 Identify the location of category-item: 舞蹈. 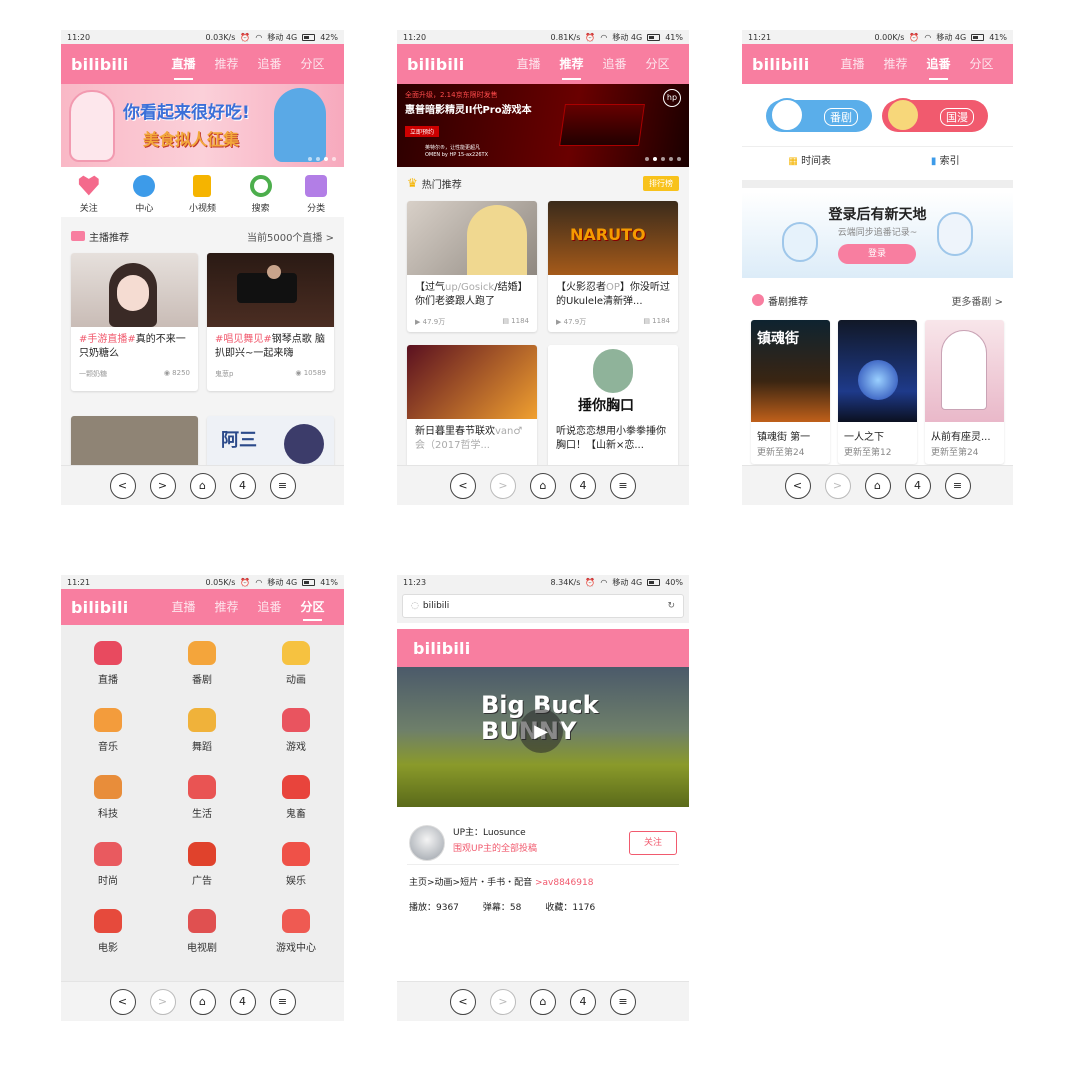
(202, 730).